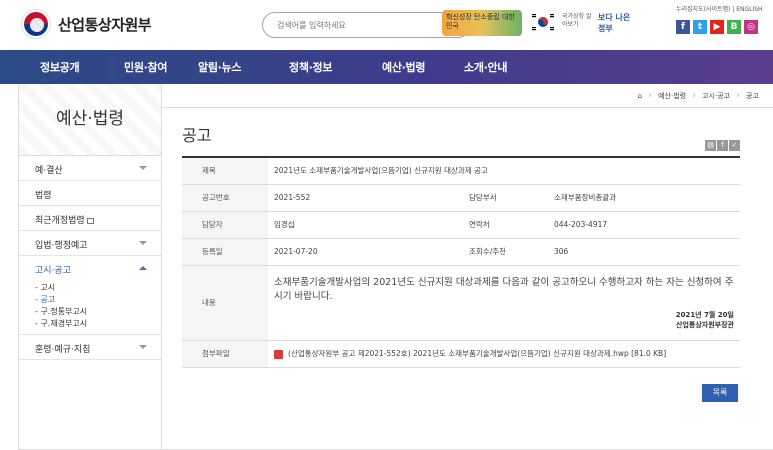 This screenshot has height=450, width=773. I want to click on submenu-item-notification: - 고시, so click(98, 288).